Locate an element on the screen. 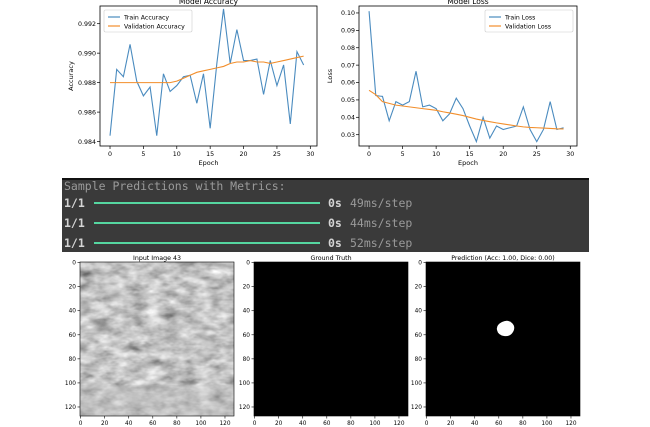  legend-label: Train Loss is located at coordinates (519, 17).